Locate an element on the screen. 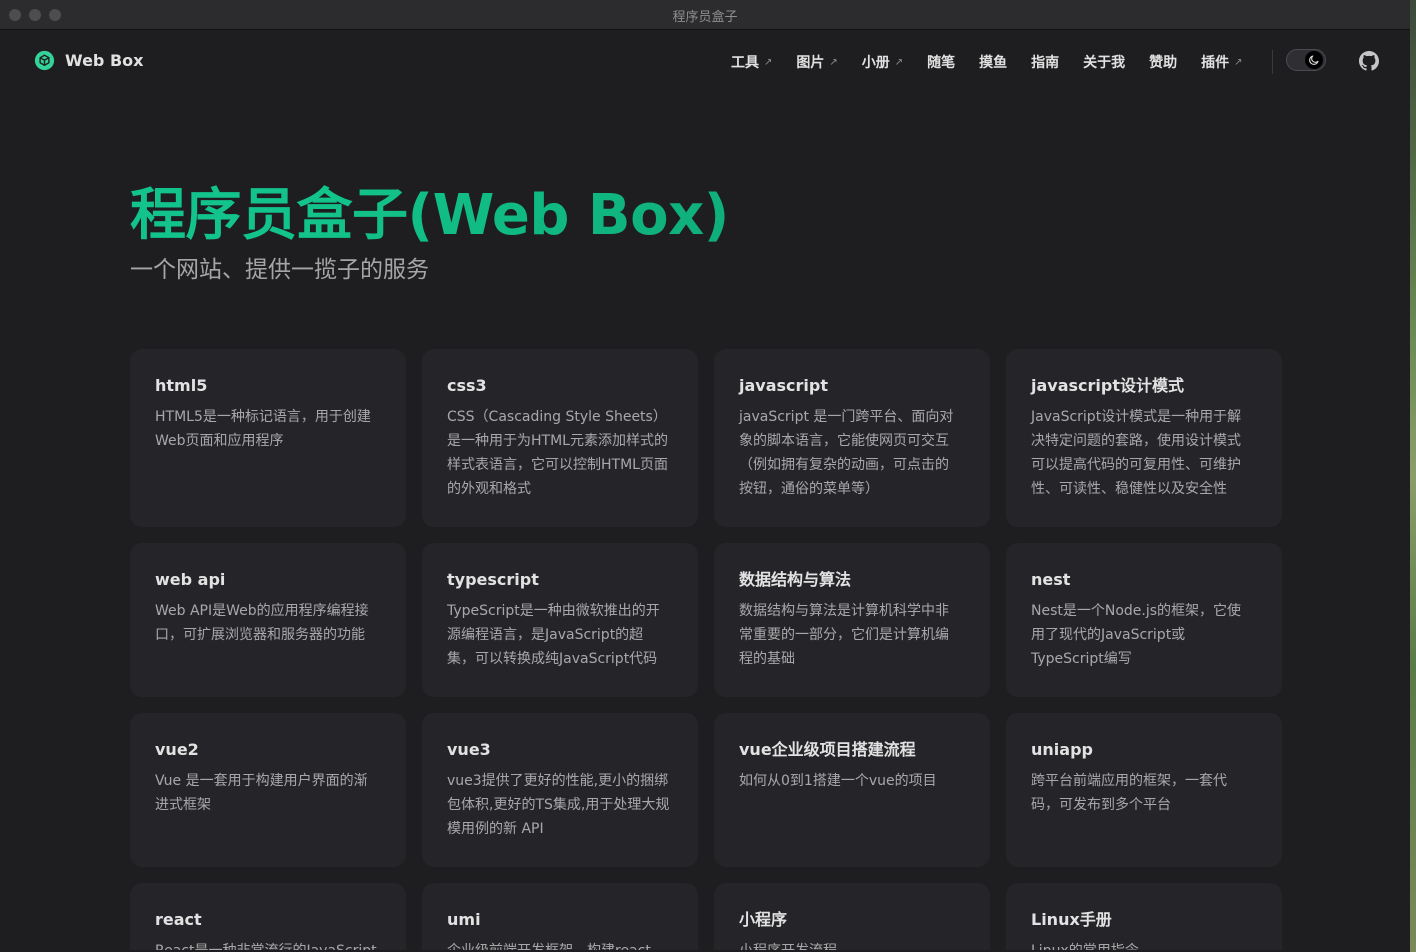 Image resolution: width=1416 pixels, height=952 pixels. card-description: 如何从0到1搭建一个vue的项目 is located at coordinates (838, 781).